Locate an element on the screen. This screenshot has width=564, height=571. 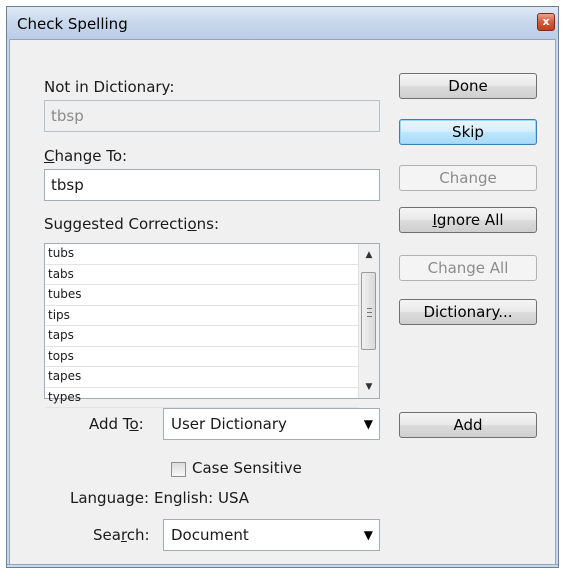
scrollbar-thumb is located at coordinates (368, 311).